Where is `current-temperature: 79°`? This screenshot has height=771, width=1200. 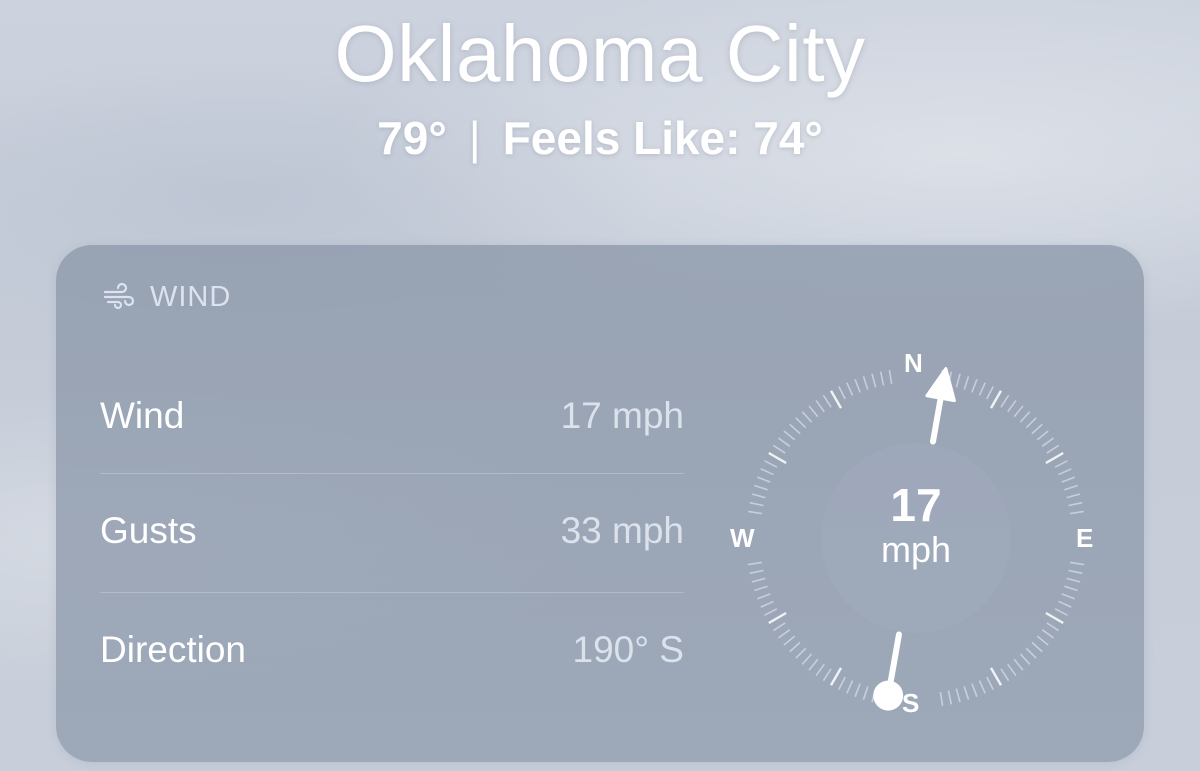 current-temperature: 79° is located at coordinates (412, 138).